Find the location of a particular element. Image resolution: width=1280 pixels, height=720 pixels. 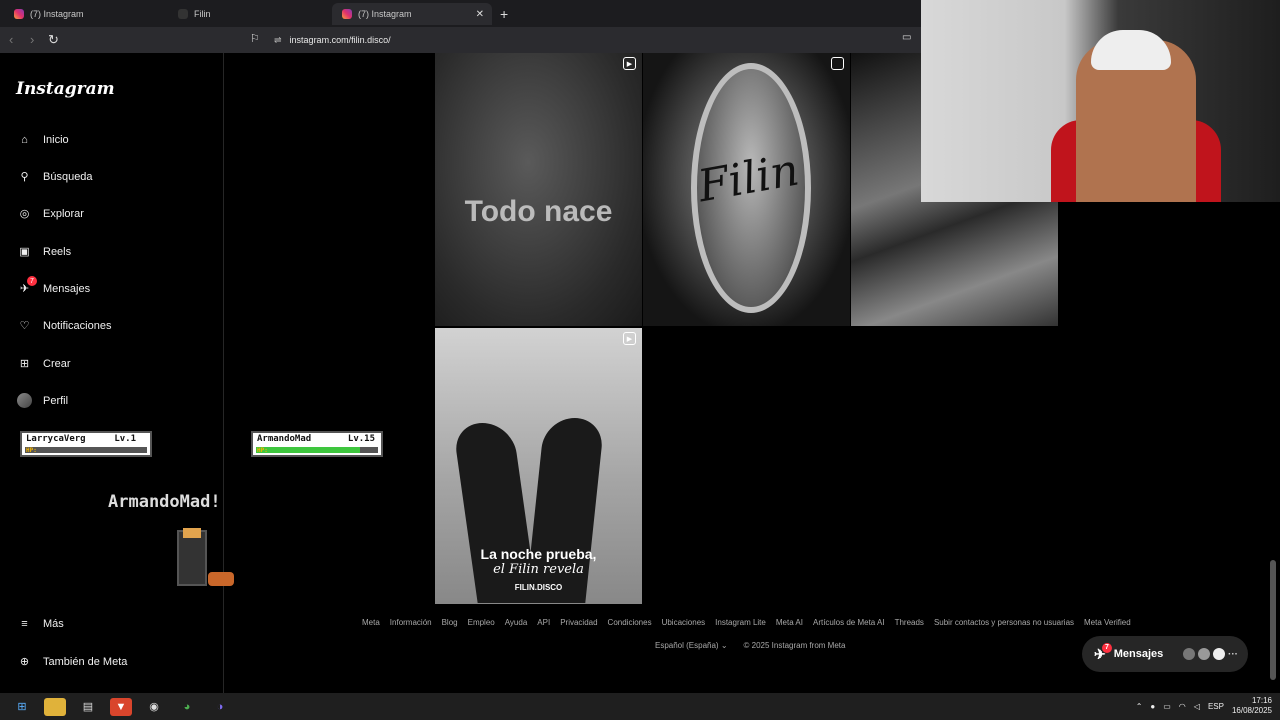

address-bar: ⇌ instagram.com/filin.disco/ is located at coordinates (584, 40).